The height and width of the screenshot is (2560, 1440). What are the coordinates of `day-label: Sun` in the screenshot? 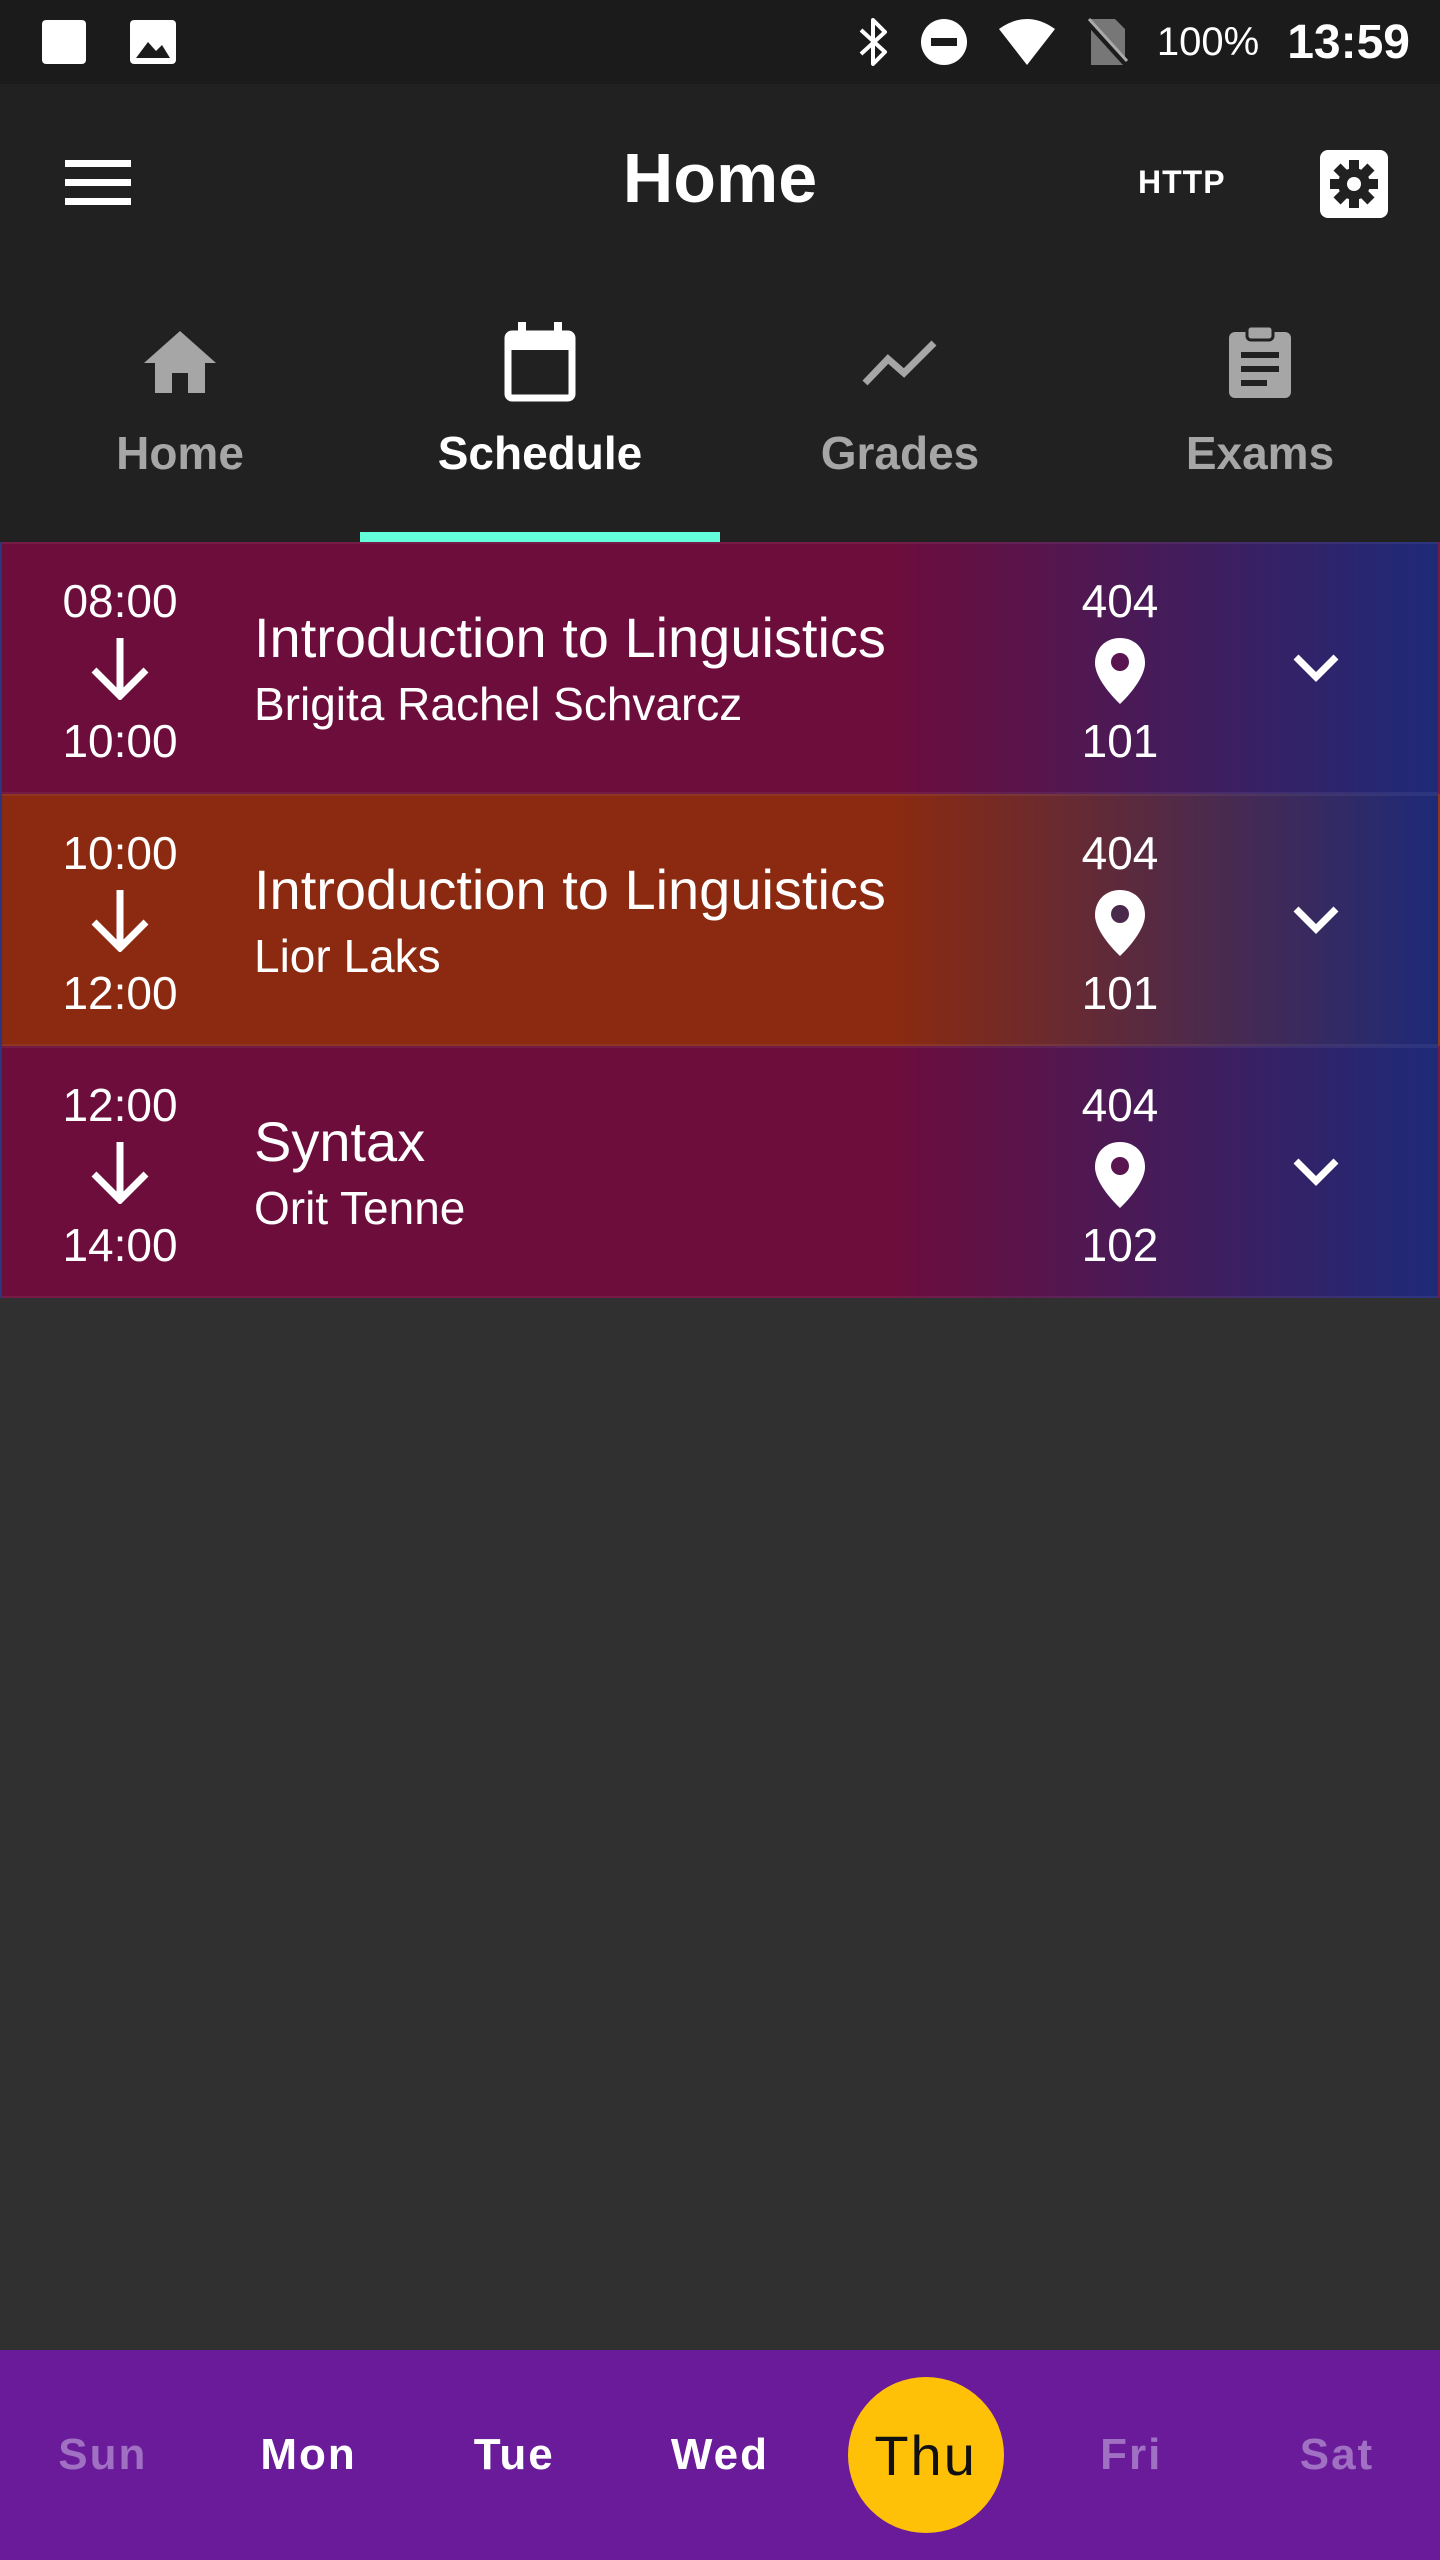 It's located at (103, 2454).